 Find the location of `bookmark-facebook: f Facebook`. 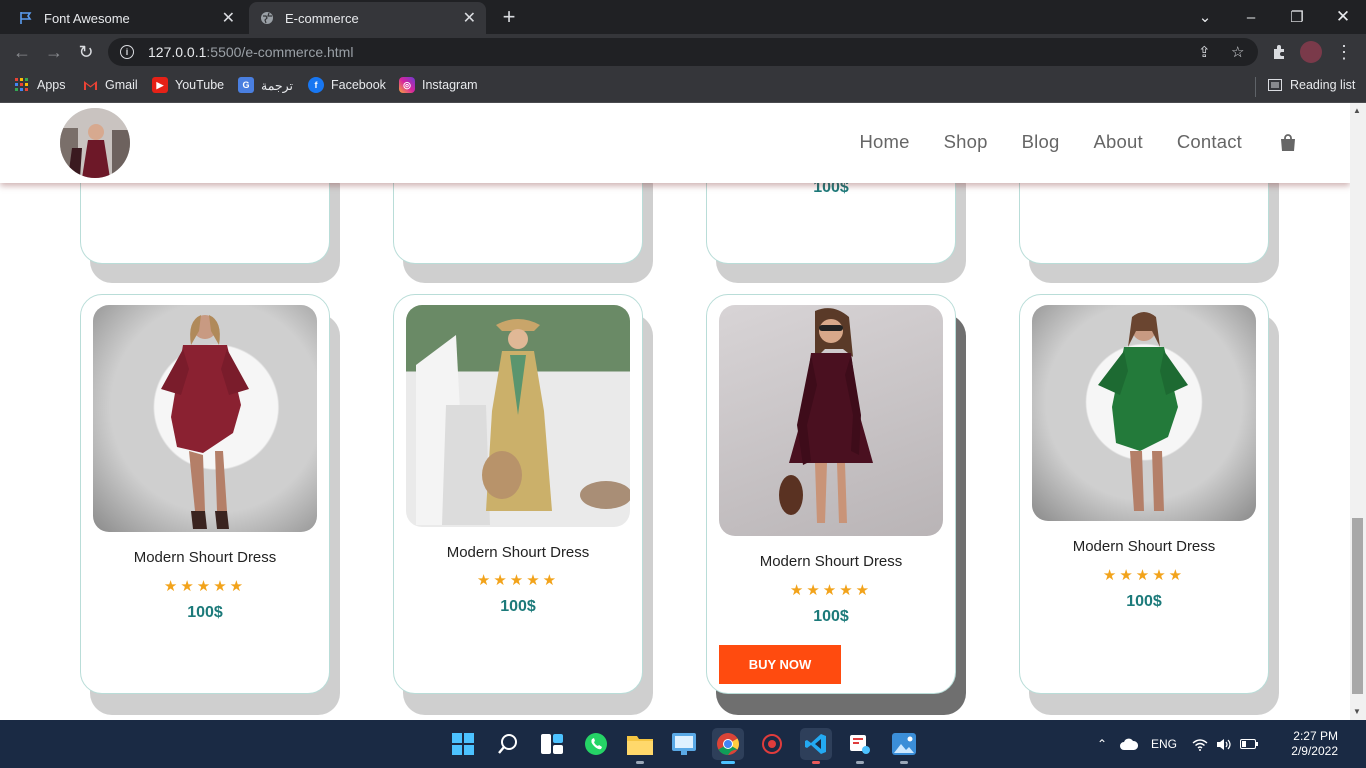

bookmark-facebook: f Facebook is located at coordinates (347, 85).